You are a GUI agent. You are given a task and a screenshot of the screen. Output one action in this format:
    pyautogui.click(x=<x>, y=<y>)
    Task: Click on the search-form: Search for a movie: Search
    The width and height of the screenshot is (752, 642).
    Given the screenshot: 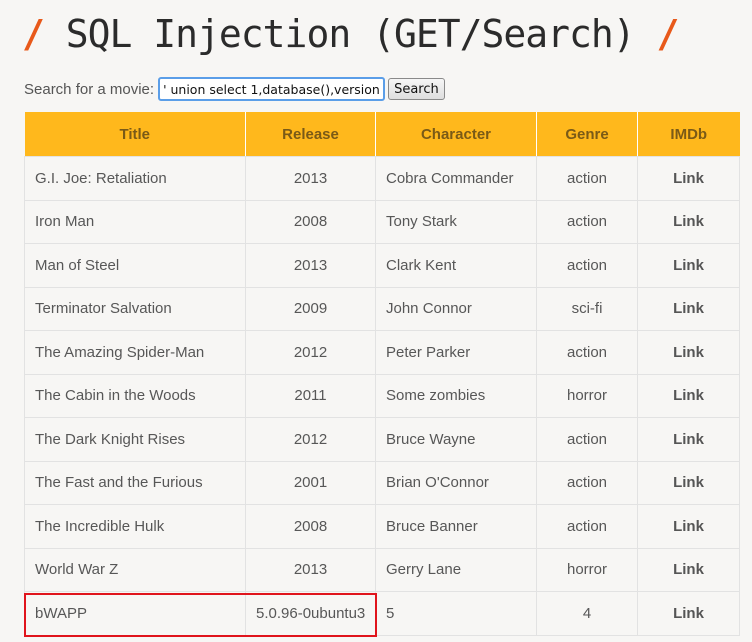 What is the action you would take?
    pyautogui.click(x=234, y=89)
    